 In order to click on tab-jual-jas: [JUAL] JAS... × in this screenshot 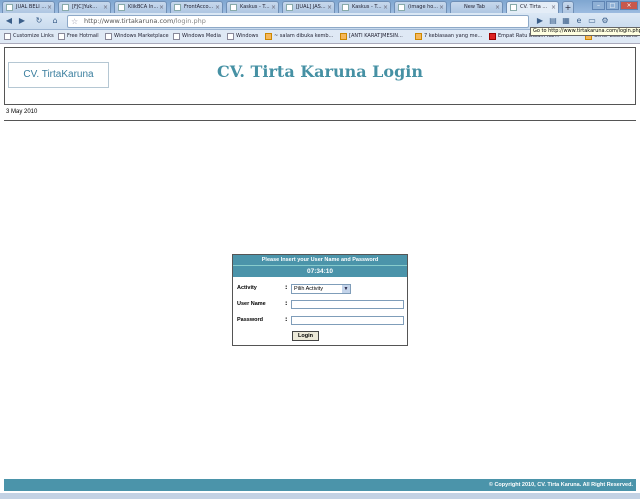, I will do `click(308, 7)`.